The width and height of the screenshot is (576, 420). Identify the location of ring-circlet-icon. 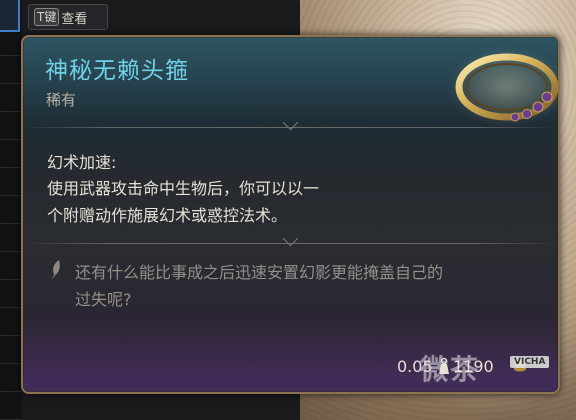
(502, 87).